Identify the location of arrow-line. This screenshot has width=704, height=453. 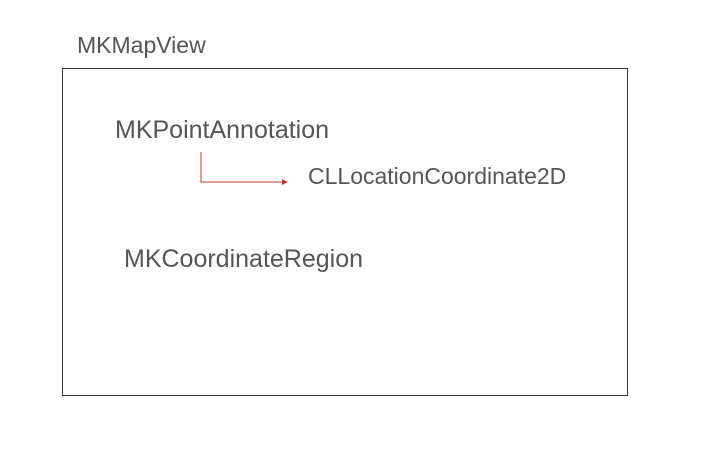
(243, 167).